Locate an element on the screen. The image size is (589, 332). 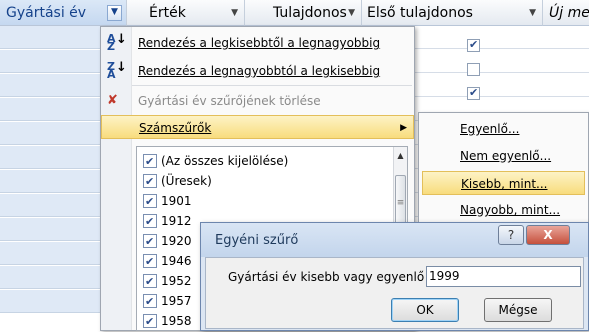
filter-condition-label: Gyártási év kisebb vagy egyenlő is located at coordinates (326, 277).